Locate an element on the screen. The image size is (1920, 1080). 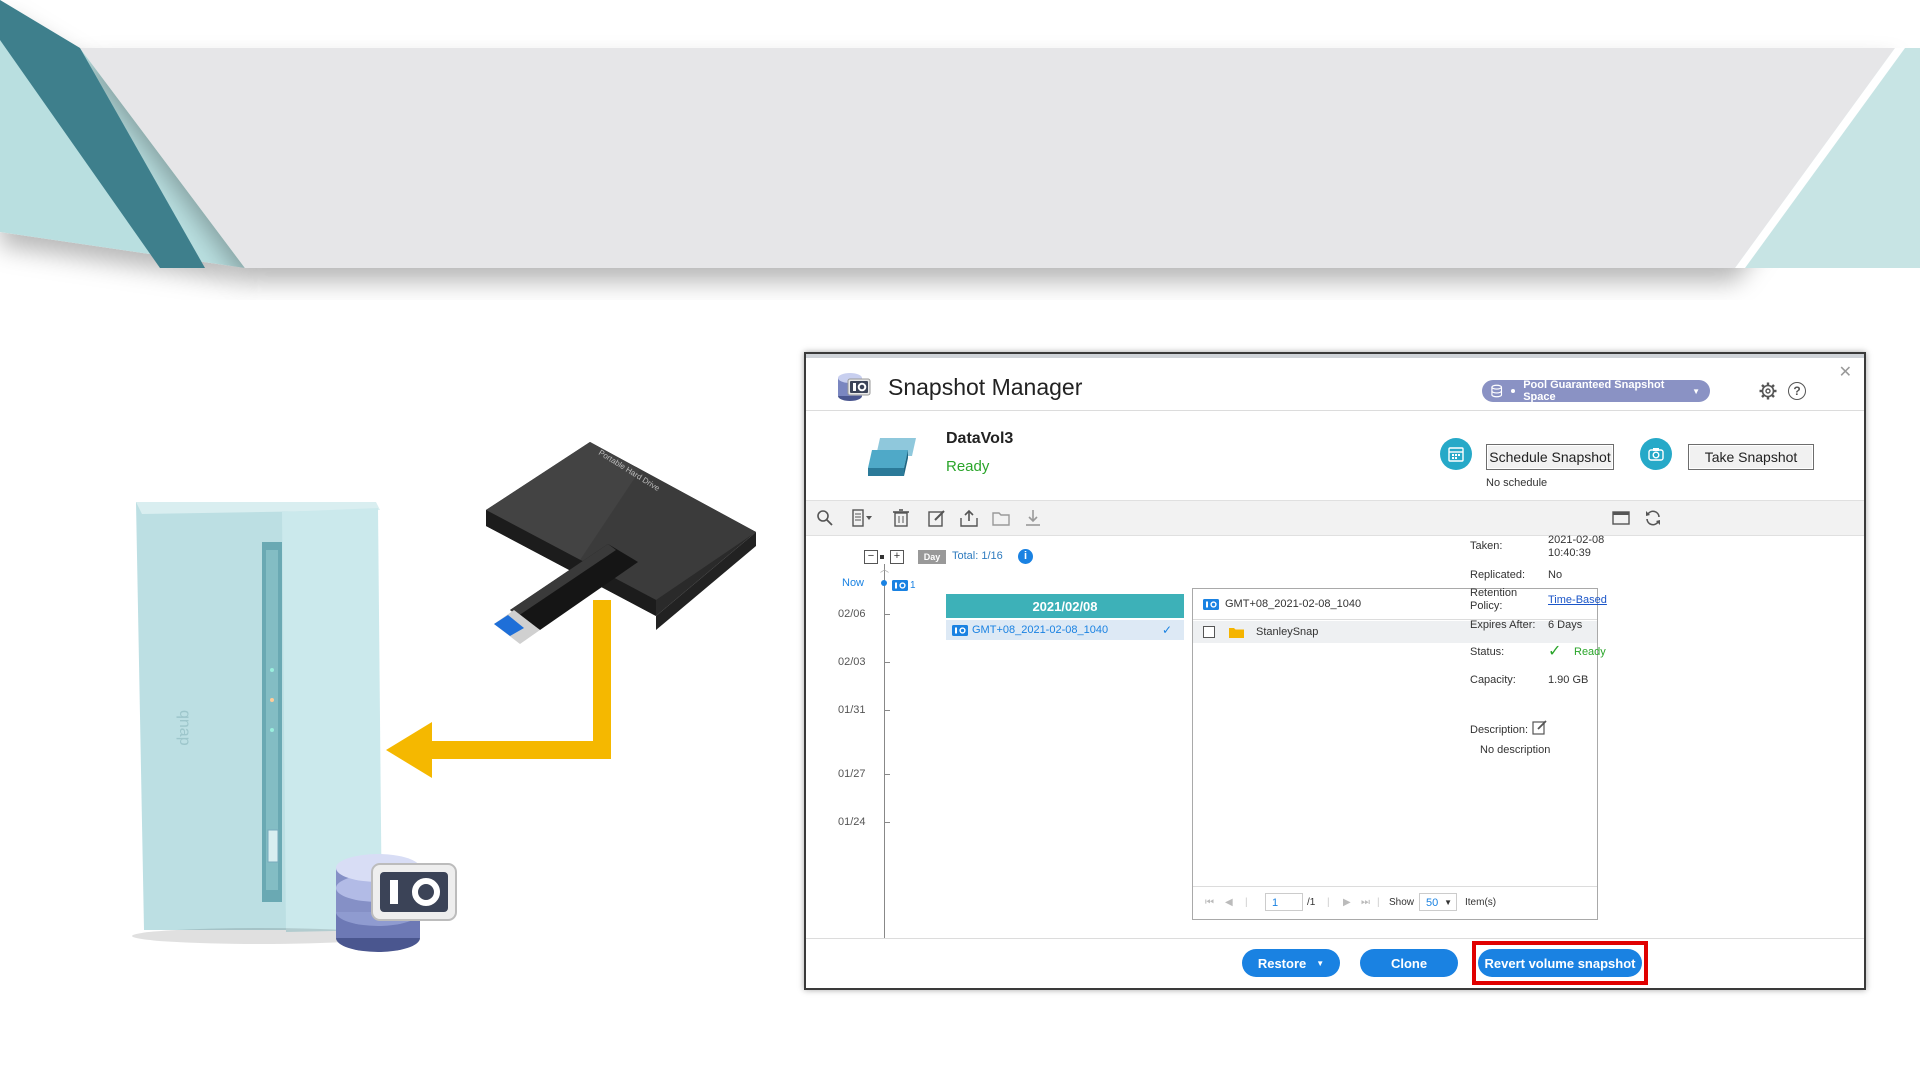
expires-label: Expires After: is located at coordinates (1503, 625).